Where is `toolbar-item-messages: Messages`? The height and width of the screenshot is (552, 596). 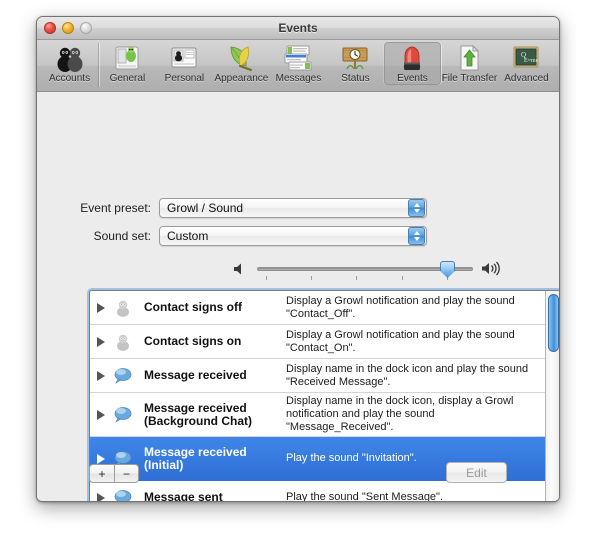 toolbar-item-messages: Messages is located at coordinates (298, 63).